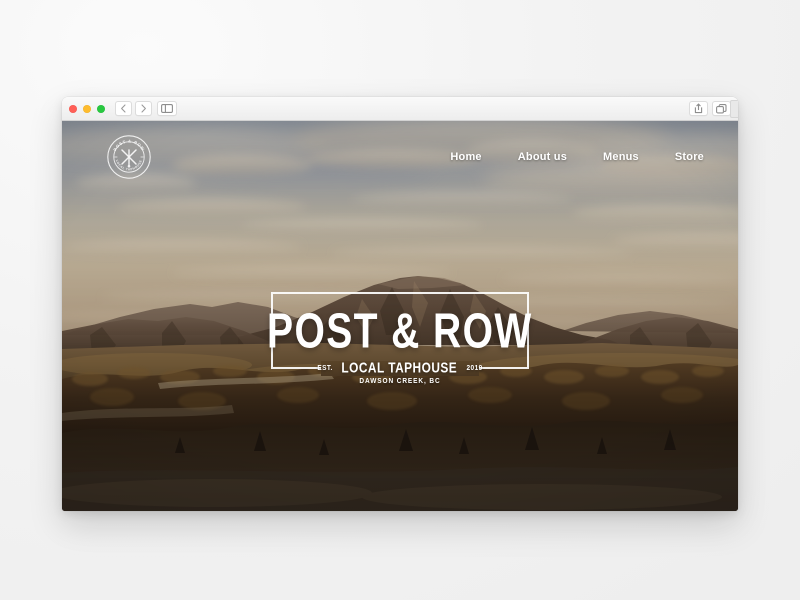  I want to click on share-button, so click(698, 108).